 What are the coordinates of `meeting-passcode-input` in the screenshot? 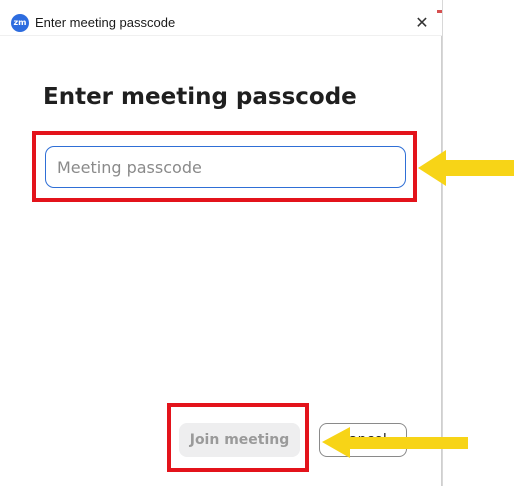 It's located at (225, 167).